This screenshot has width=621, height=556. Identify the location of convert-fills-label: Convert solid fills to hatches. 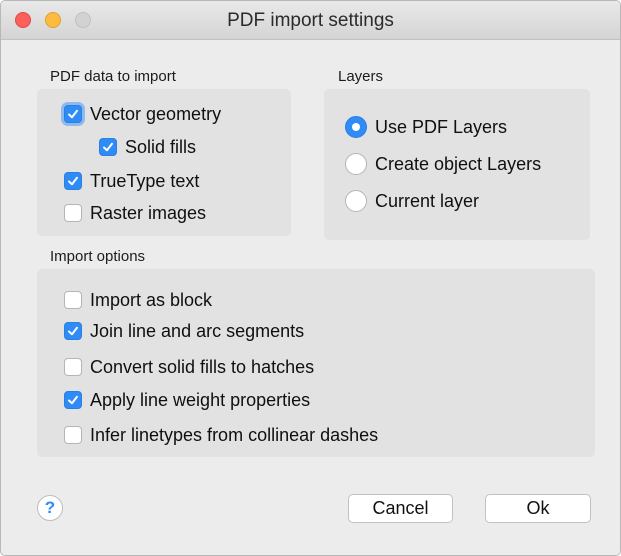
(202, 366).